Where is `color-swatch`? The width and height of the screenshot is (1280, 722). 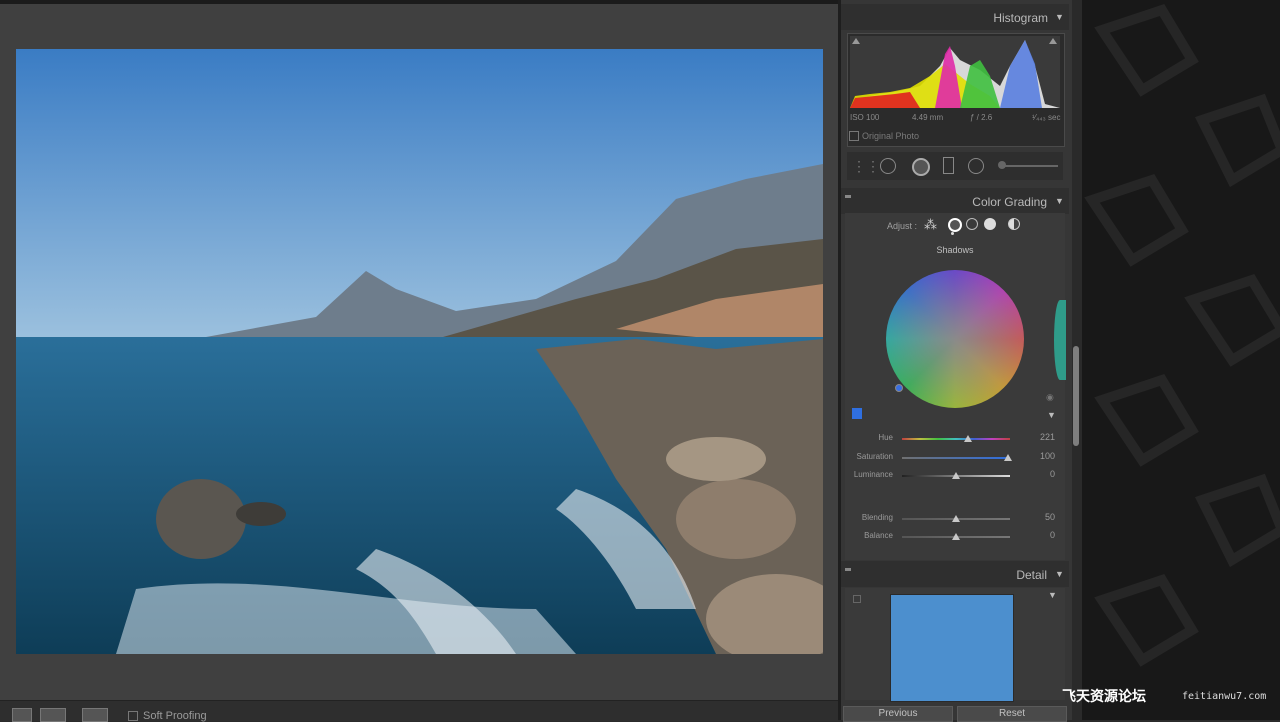
color-swatch is located at coordinates (857, 413).